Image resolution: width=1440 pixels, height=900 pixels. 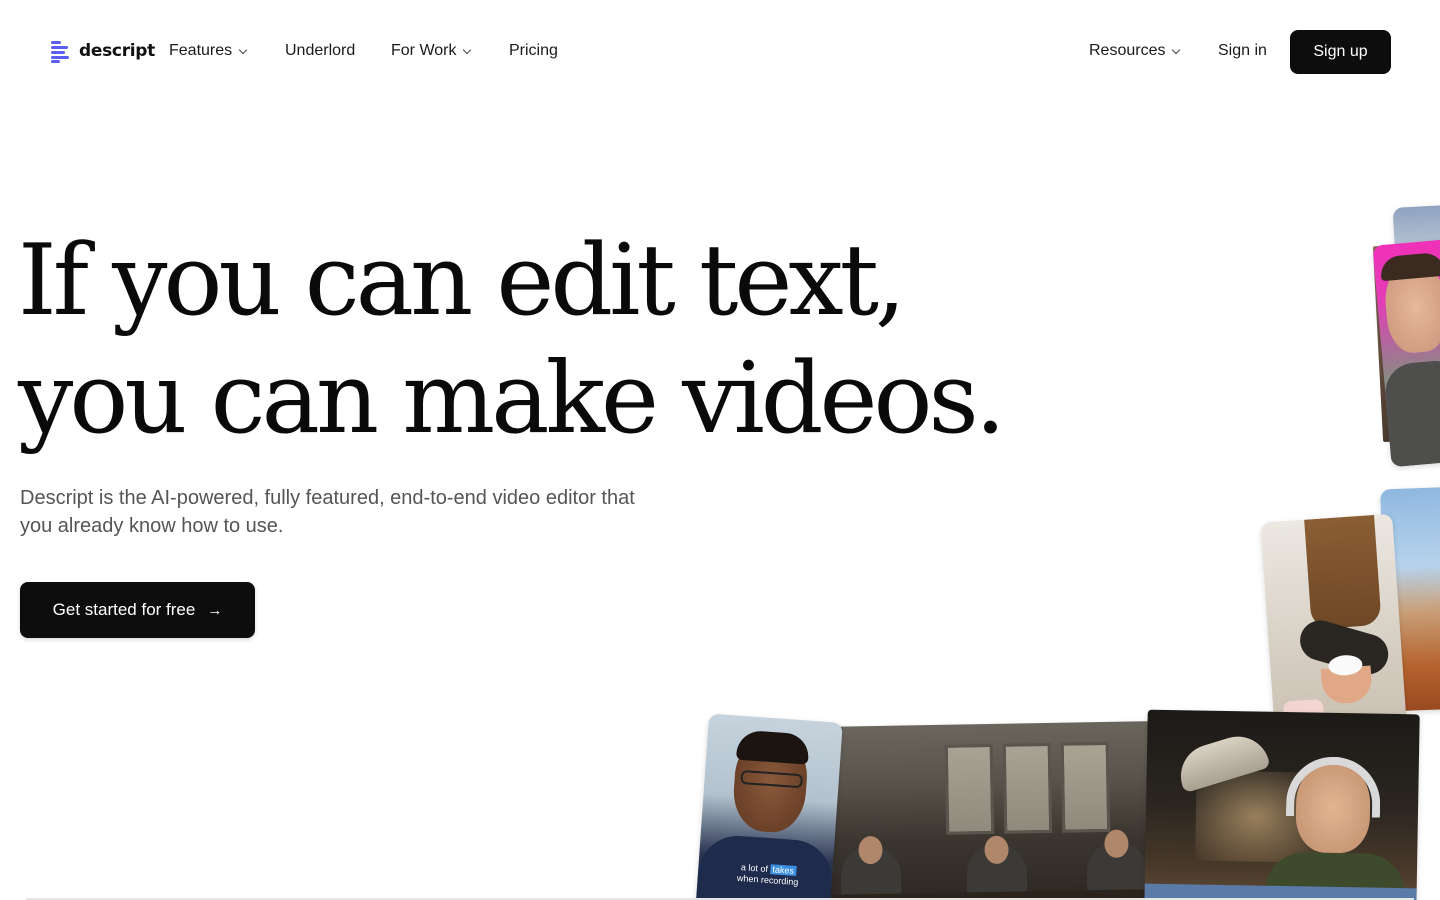 I want to click on media-tile-podcast, so click(x=989, y=810).